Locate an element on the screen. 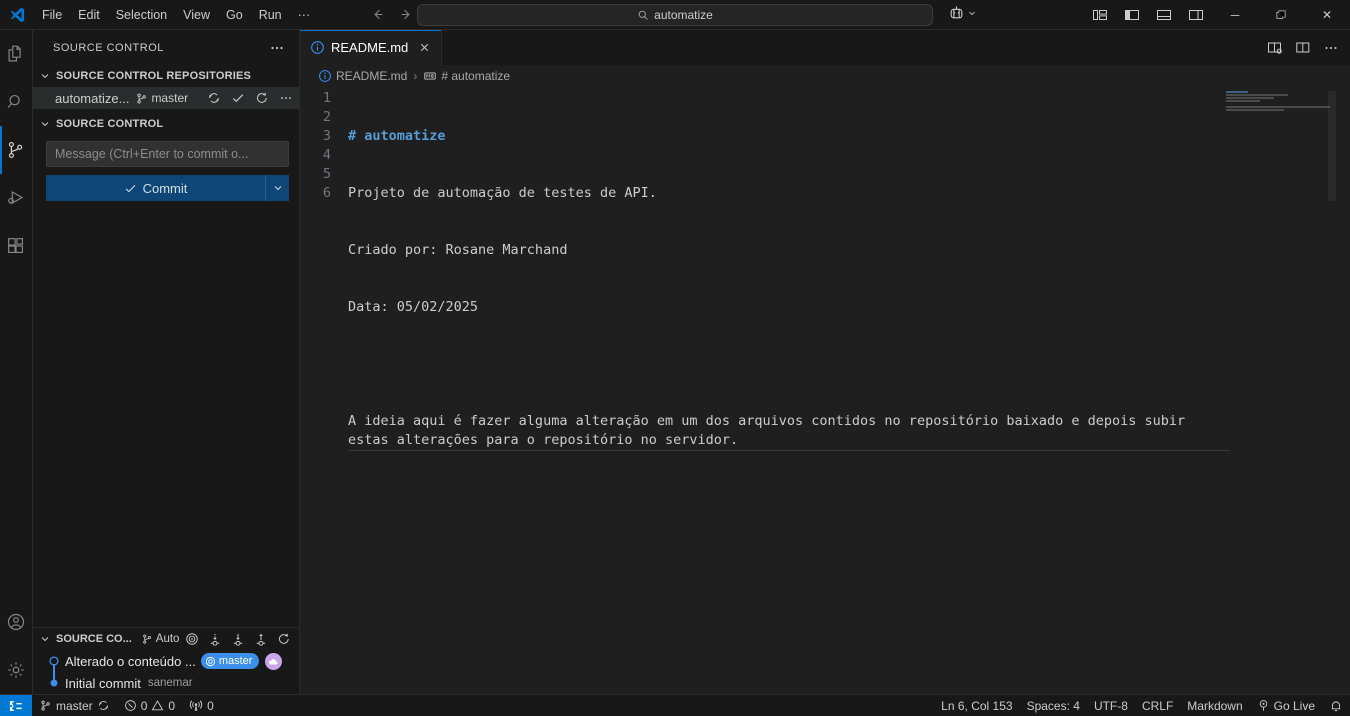 This screenshot has height=716, width=1350. sidebar-item-search is located at coordinates (16, 102).